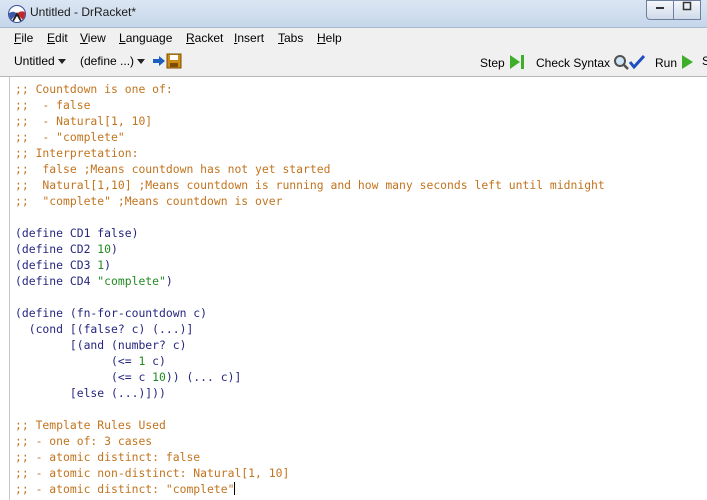 The height and width of the screenshot is (500, 707). I want to click on code-line: ;; "complete" ;Means countdown is over, so click(310, 201).